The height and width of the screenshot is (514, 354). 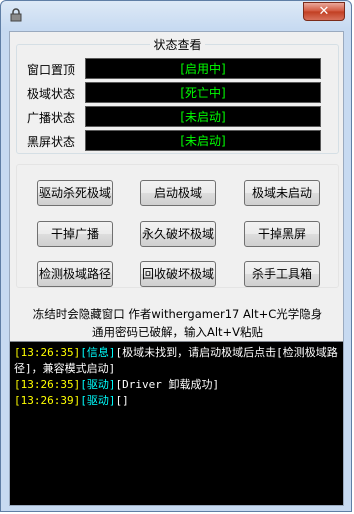 What do you see at coordinates (203, 92) in the screenshot?
I see `status-value: [死亡中]` at bounding box center [203, 92].